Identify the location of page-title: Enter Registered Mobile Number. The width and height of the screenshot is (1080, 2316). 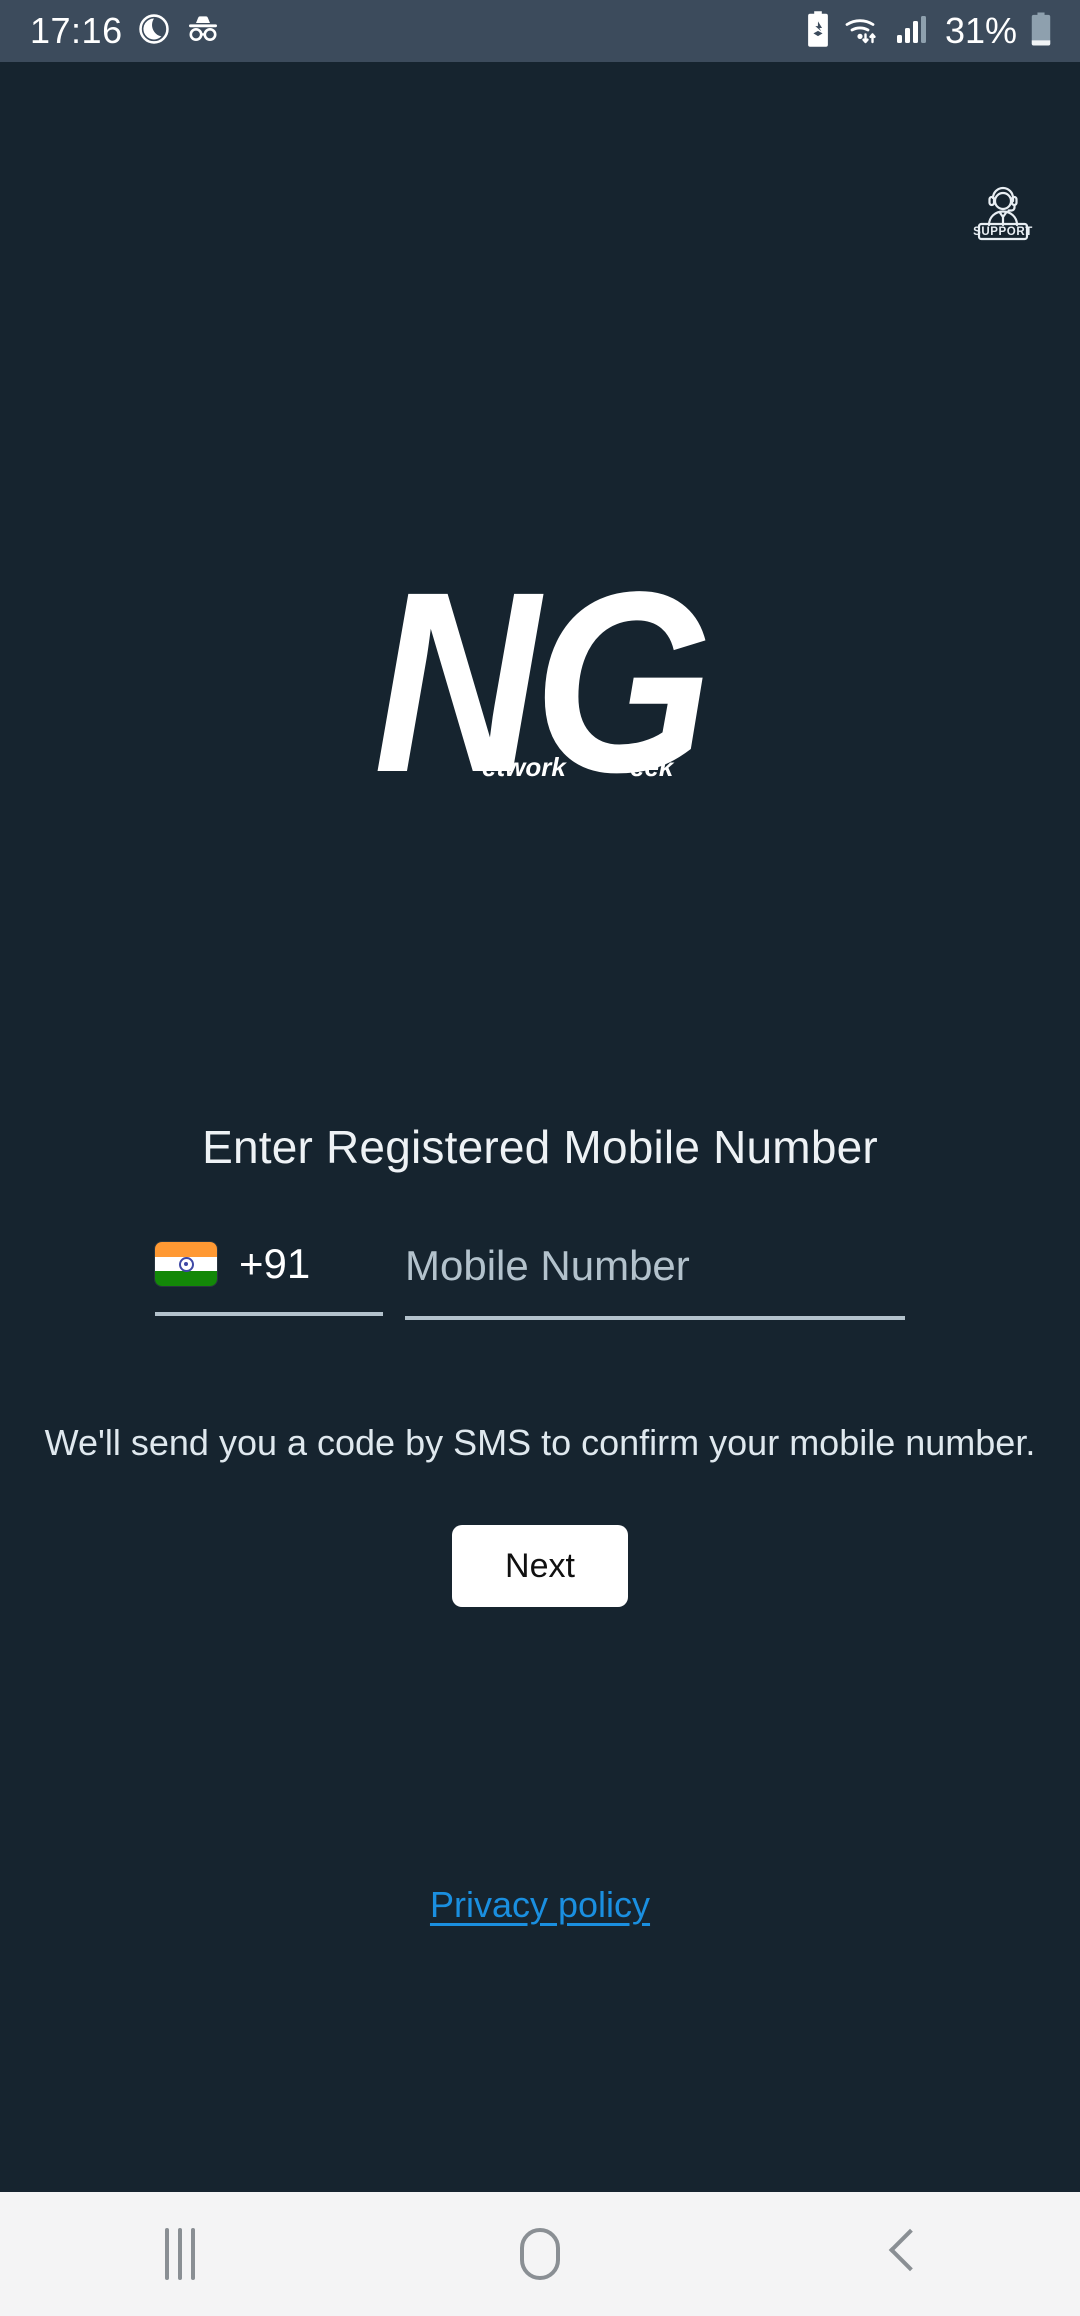
(540, 1147).